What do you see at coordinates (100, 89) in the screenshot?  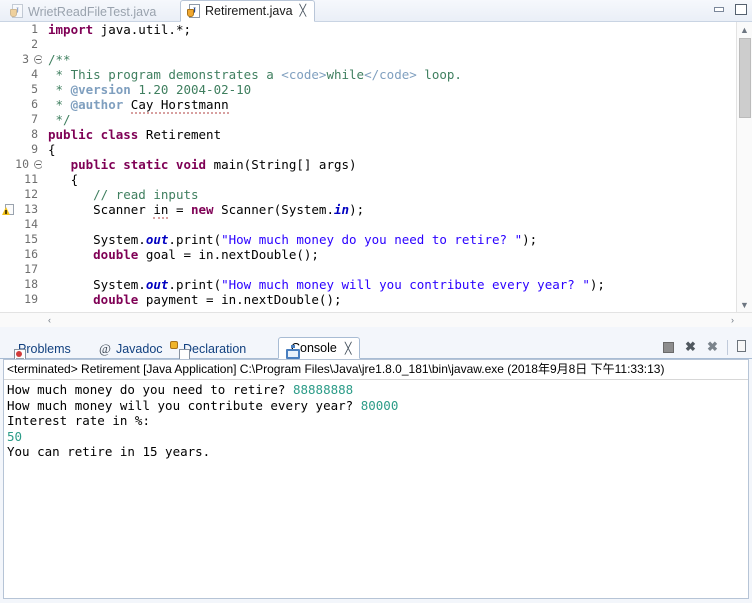 I see `code-token: @version` at bounding box center [100, 89].